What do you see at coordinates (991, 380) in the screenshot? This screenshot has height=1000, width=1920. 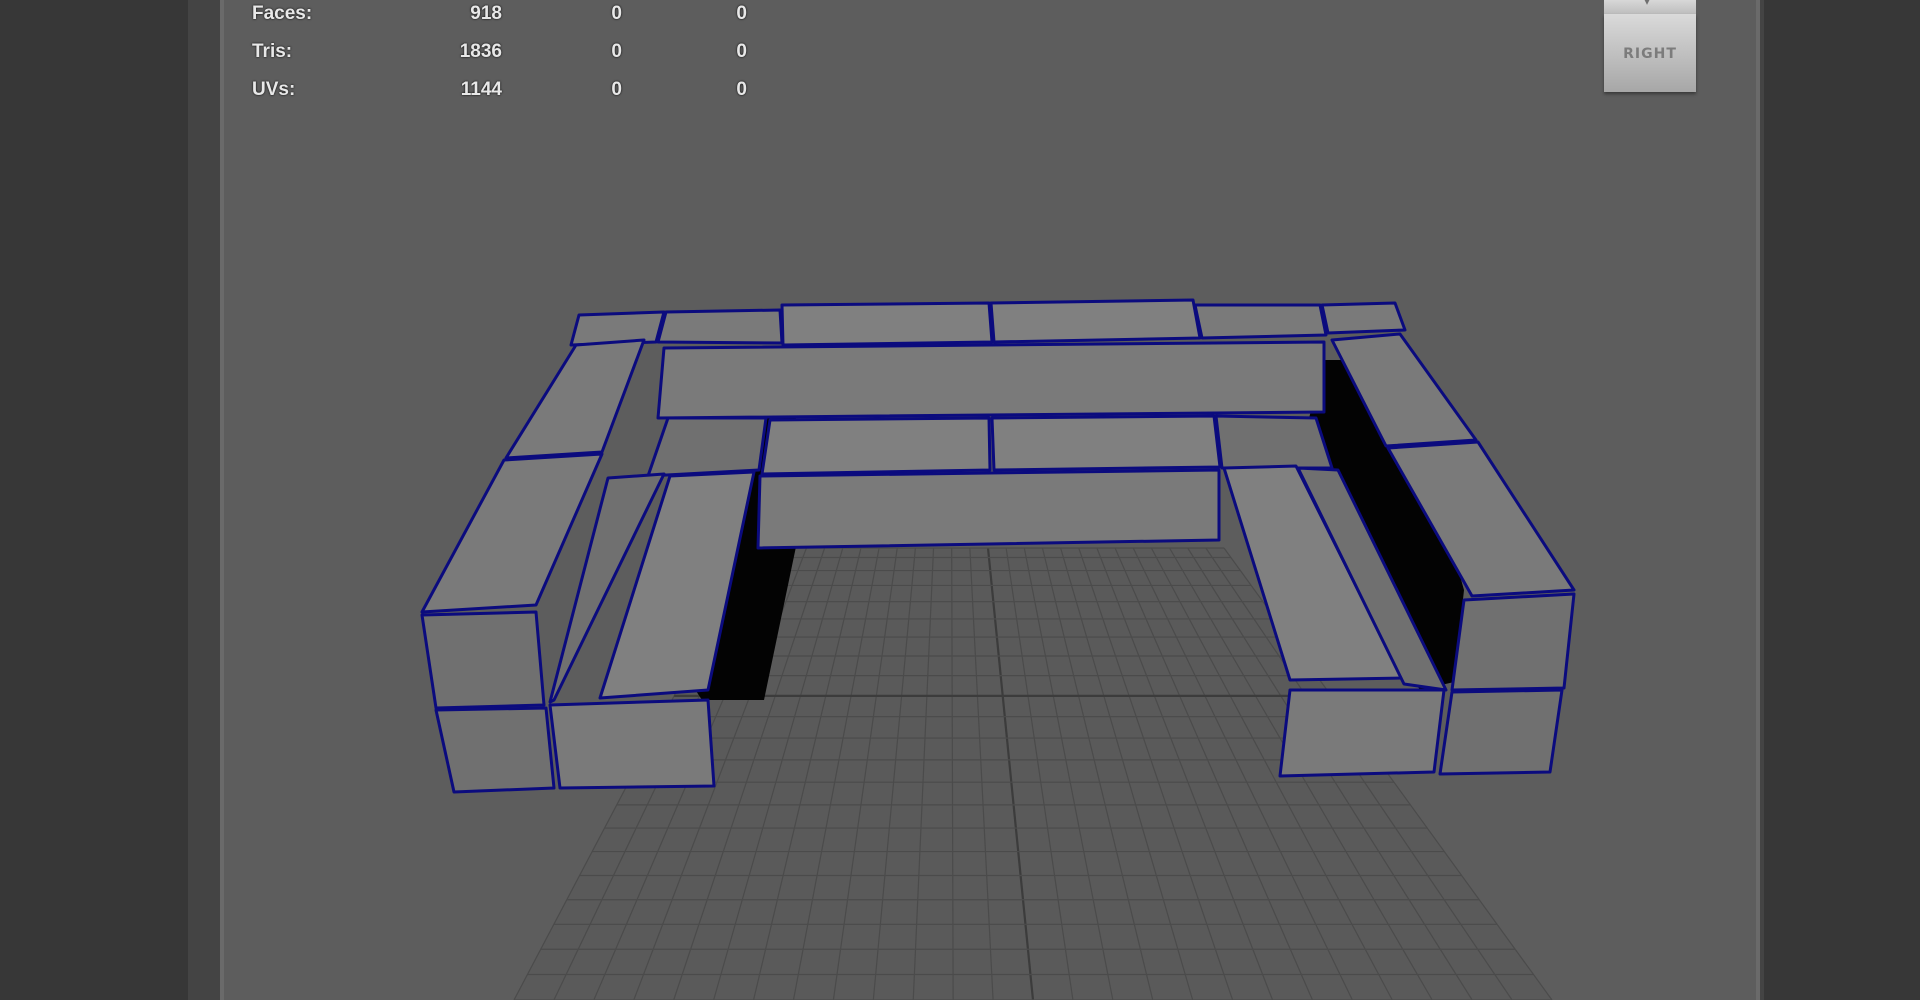 I see `back-rest-front` at bounding box center [991, 380].